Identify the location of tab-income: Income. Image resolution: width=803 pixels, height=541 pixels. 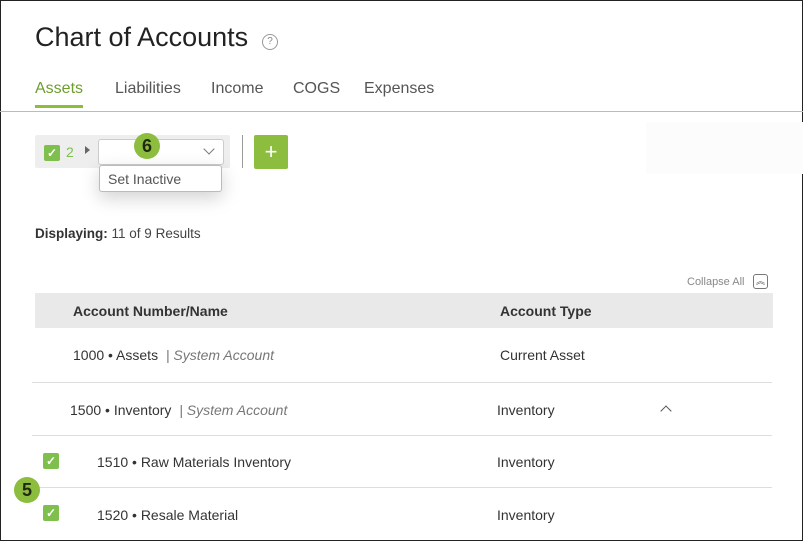
(237, 89).